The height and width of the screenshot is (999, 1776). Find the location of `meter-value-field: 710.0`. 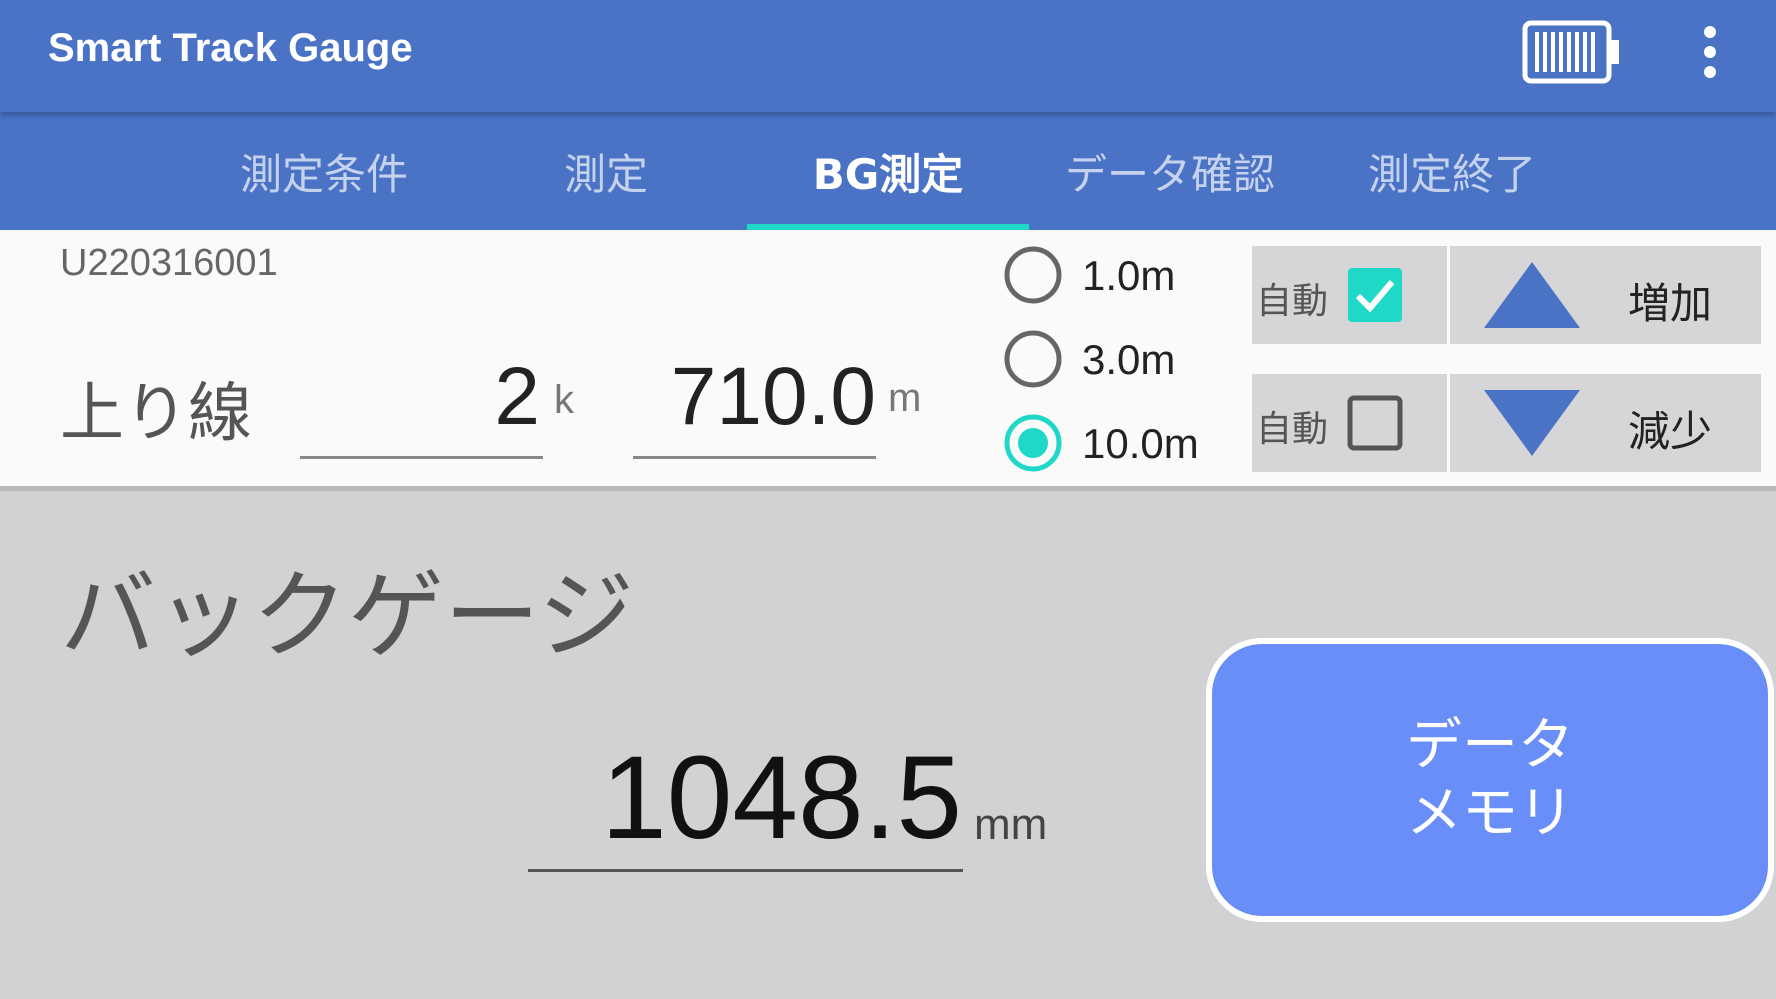

meter-value-field: 710.0 is located at coordinates (754, 397).